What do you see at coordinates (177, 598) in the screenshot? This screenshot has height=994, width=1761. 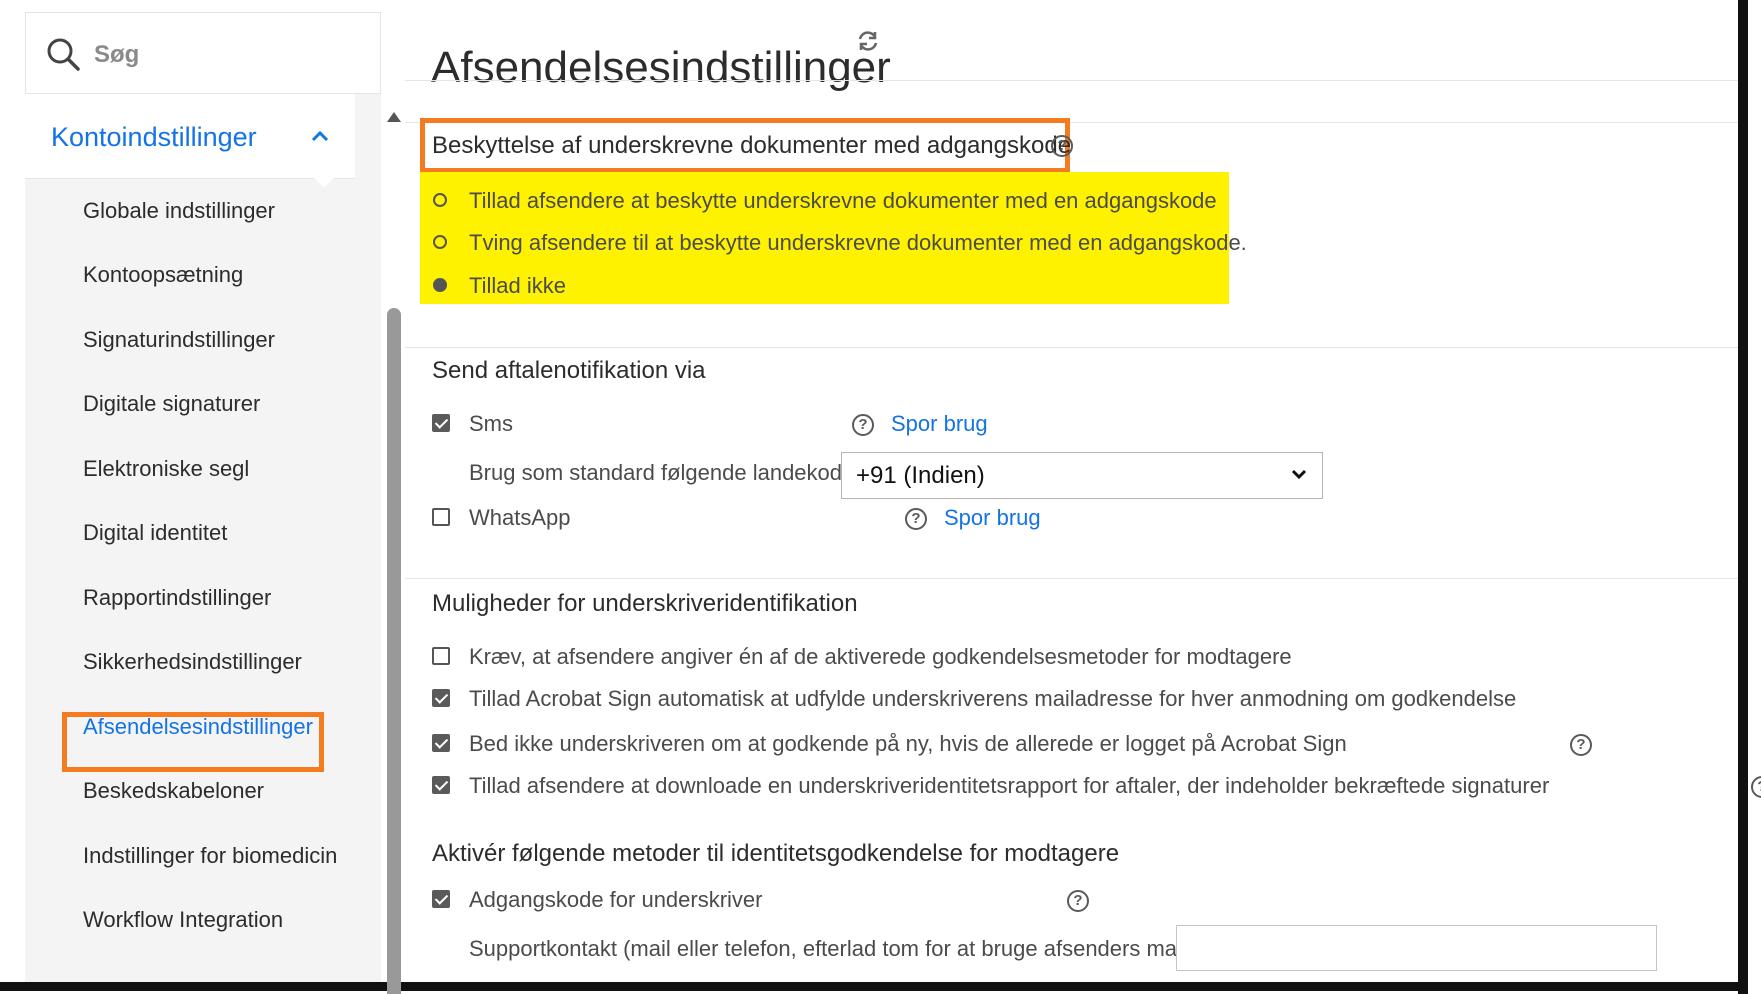 I see `sidebar-item-rapportindstillinger: Rapportindstillinger` at bounding box center [177, 598].